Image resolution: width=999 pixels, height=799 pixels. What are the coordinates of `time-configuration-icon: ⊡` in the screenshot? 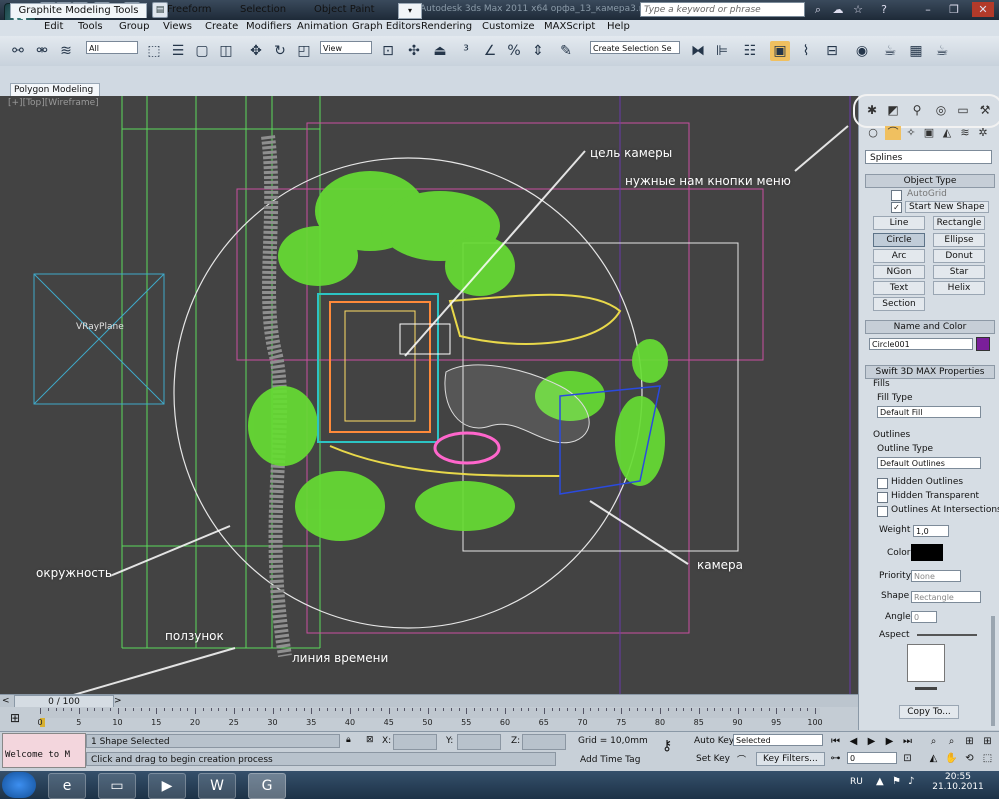 It's located at (907, 758).